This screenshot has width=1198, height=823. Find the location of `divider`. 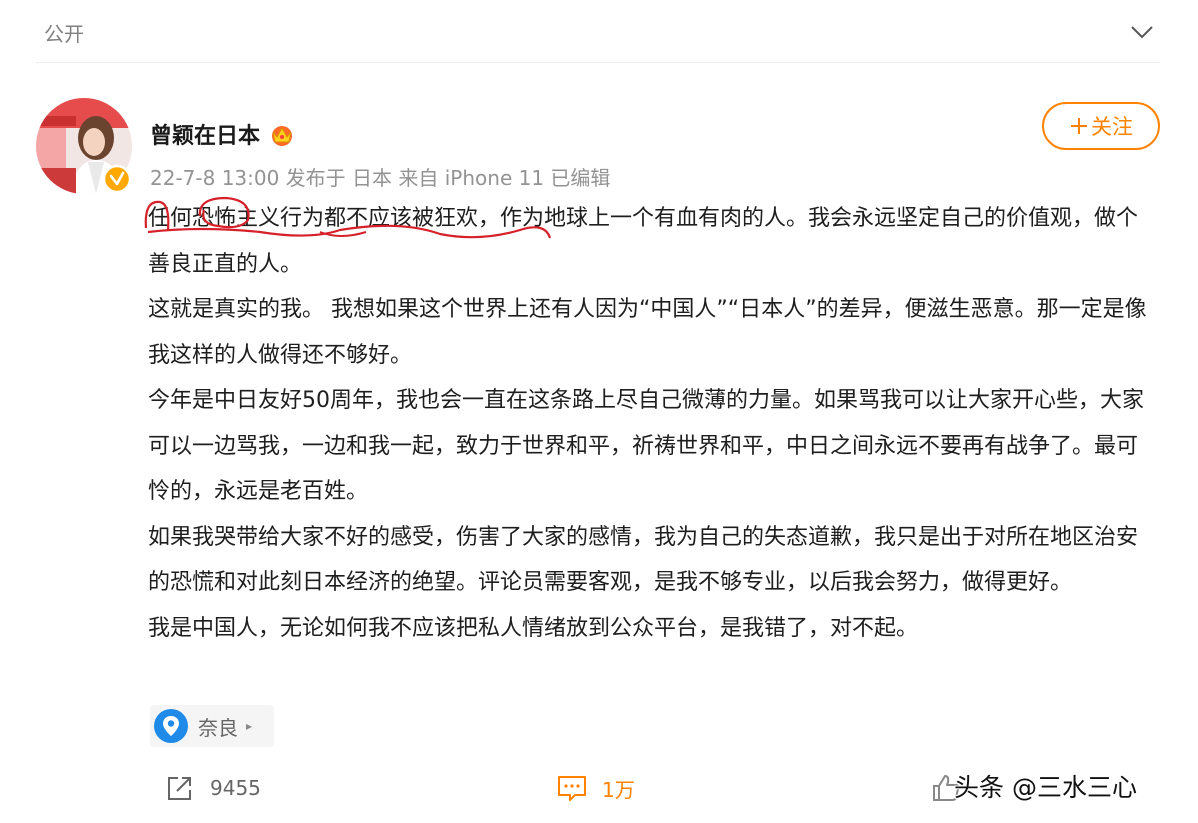

divider is located at coordinates (598, 62).